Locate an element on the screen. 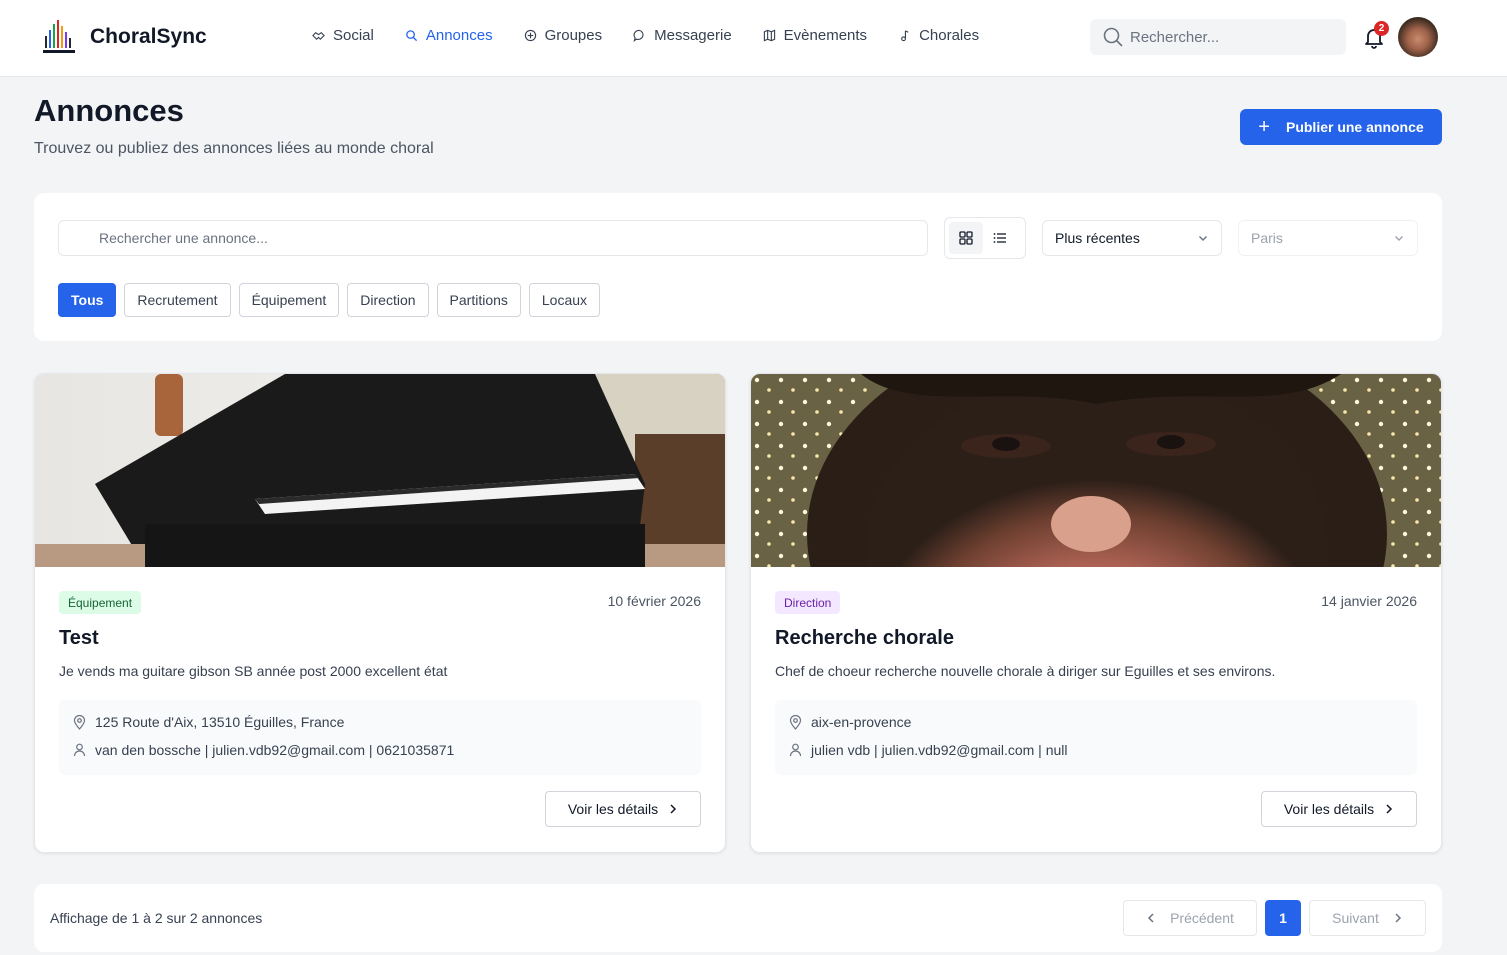 This screenshot has height=955, width=1507. list-view-button is located at coordinates (1000, 238).